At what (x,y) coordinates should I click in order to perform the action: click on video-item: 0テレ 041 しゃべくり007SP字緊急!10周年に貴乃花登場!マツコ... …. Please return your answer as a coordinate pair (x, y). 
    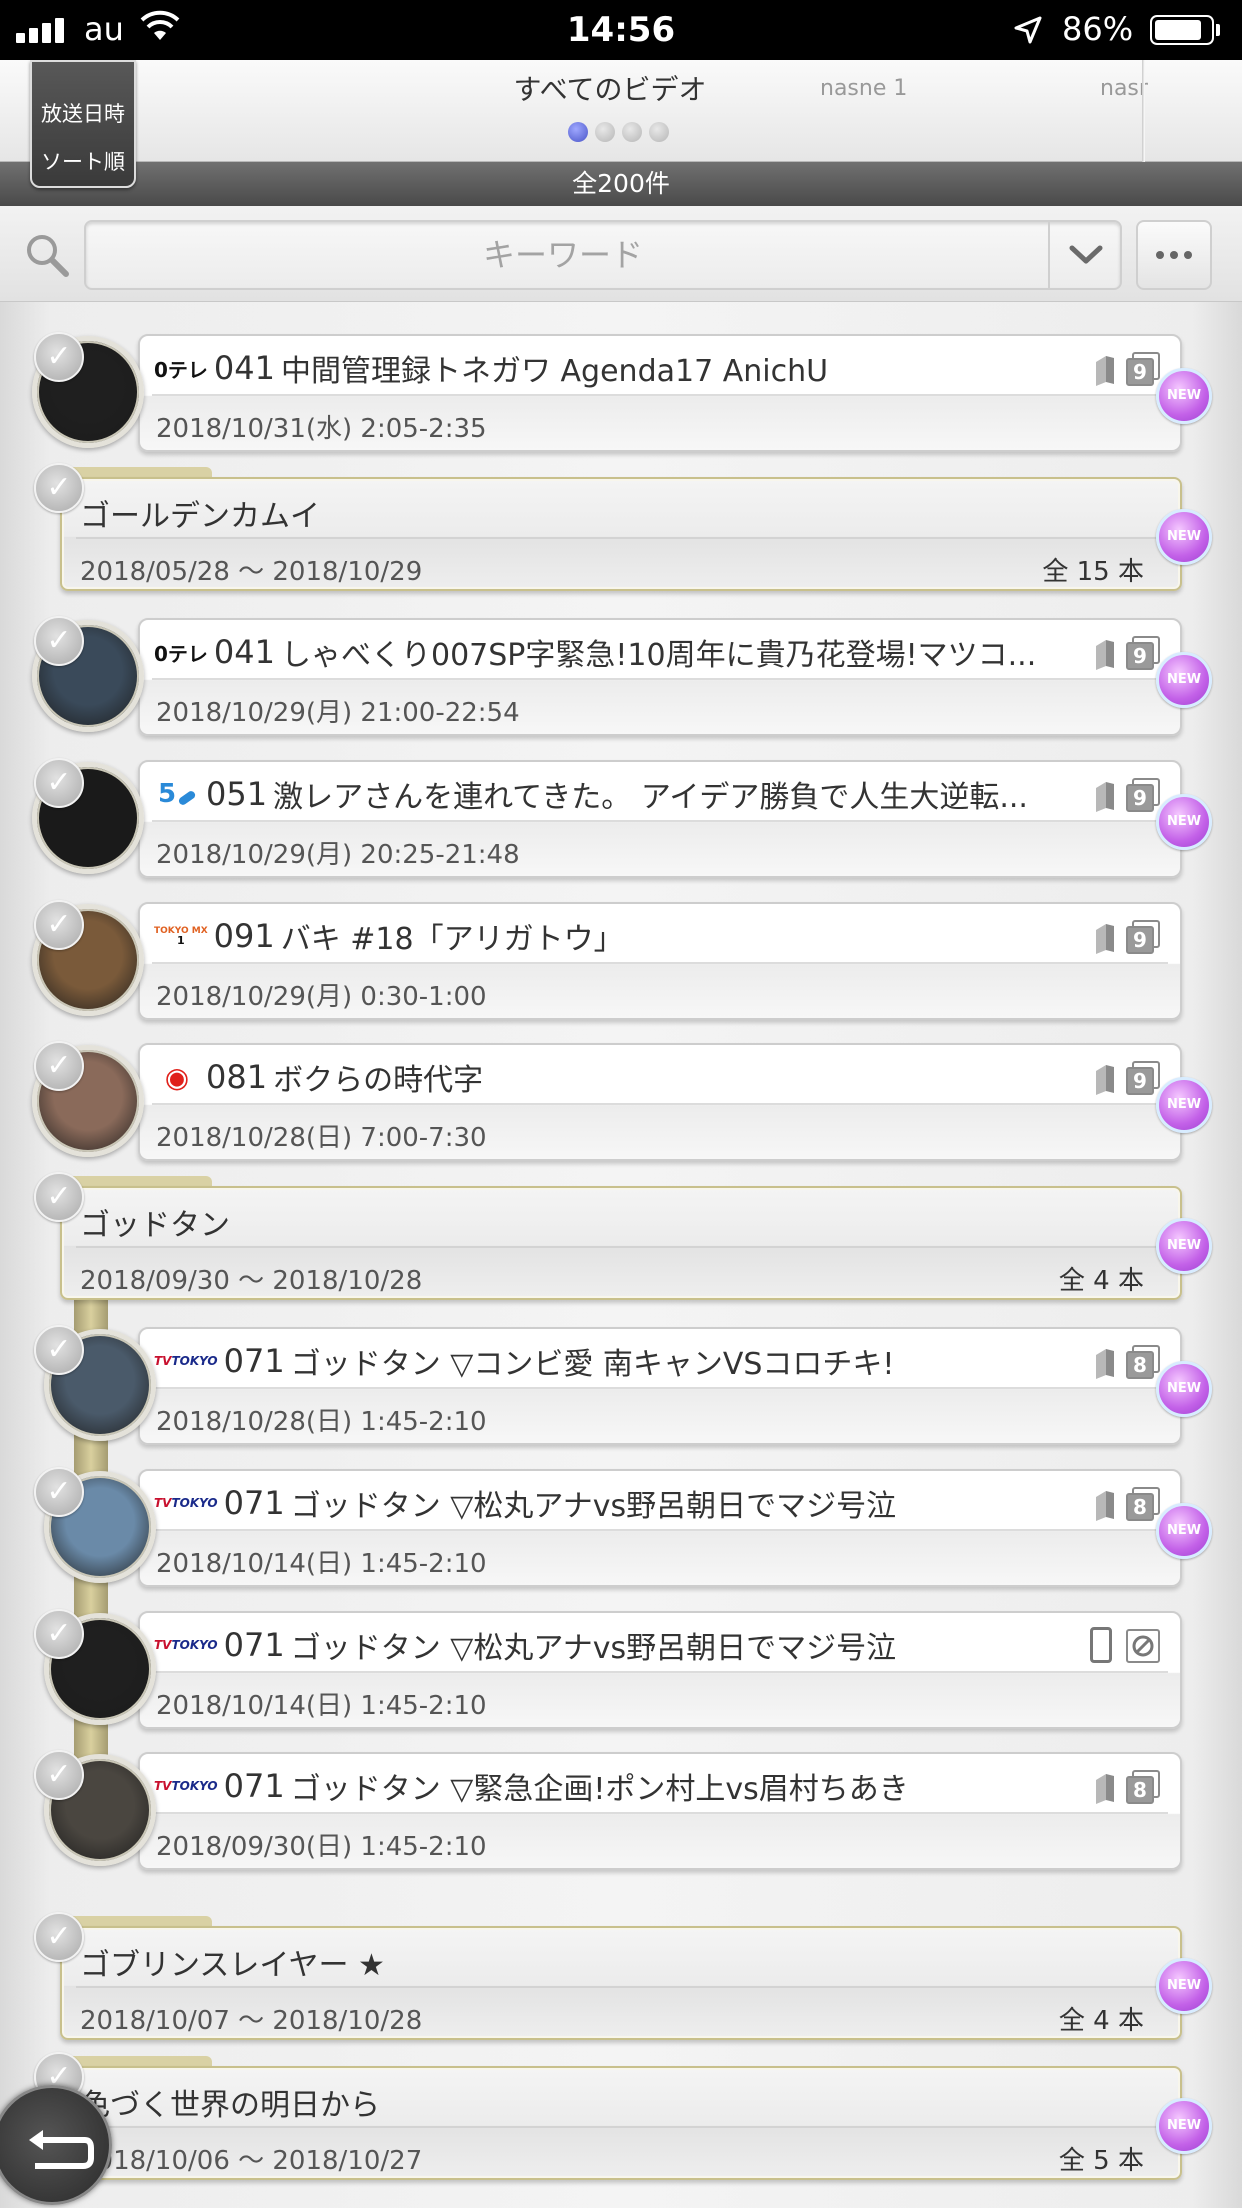
    Looking at the image, I should click on (621, 682).